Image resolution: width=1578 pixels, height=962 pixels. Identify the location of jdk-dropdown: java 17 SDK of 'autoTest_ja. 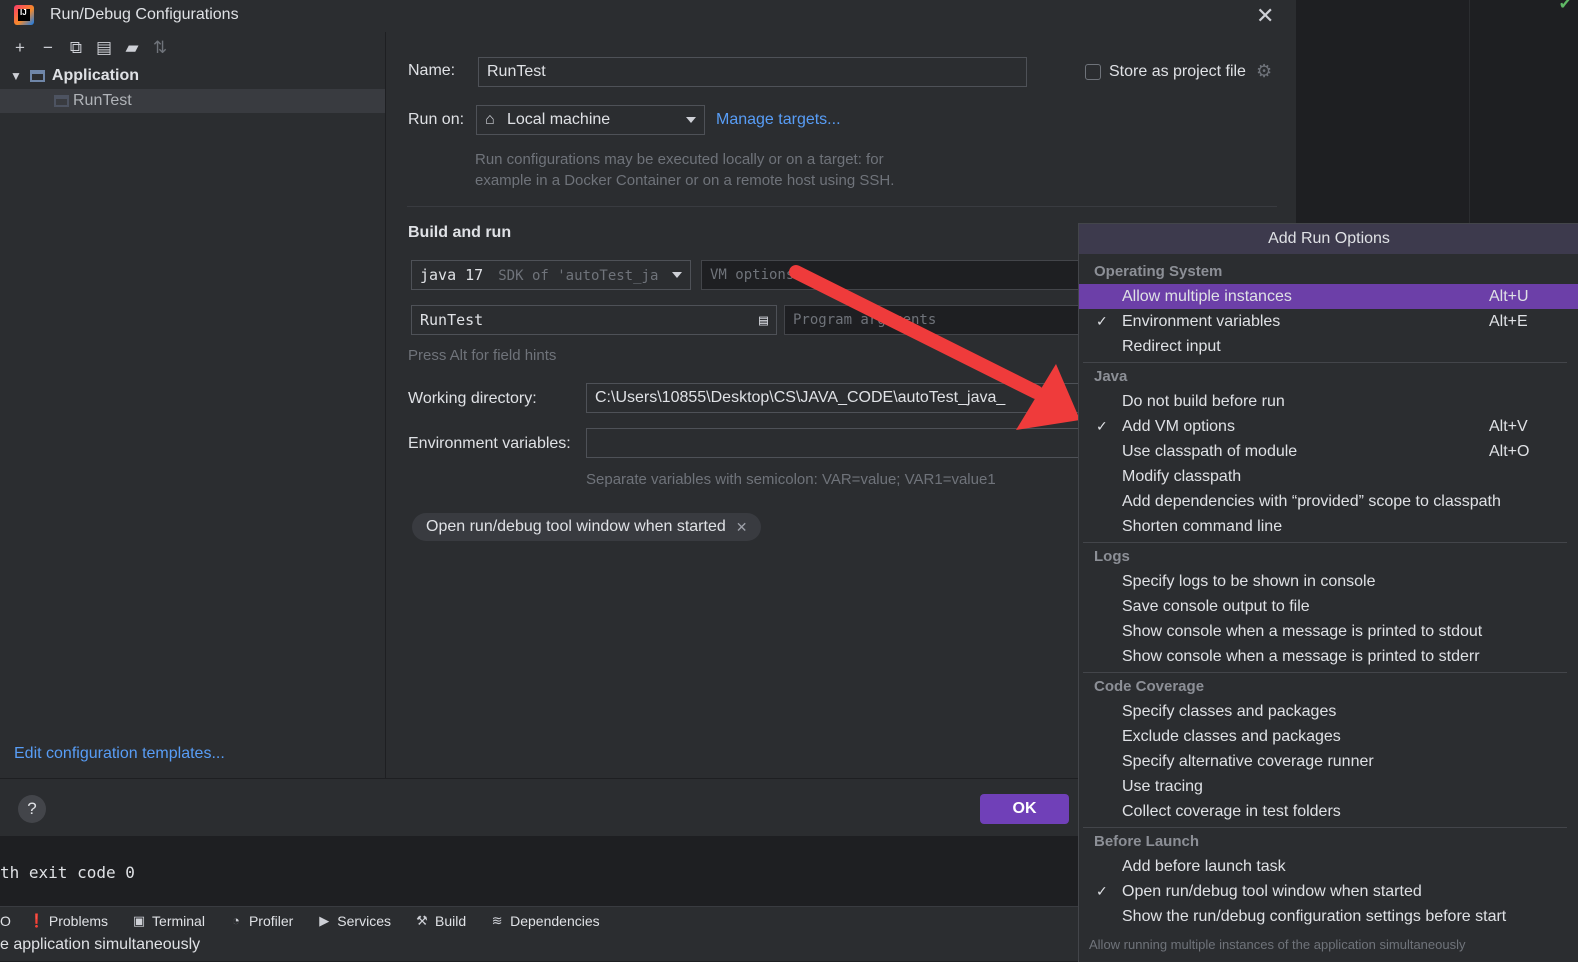
(551, 275).